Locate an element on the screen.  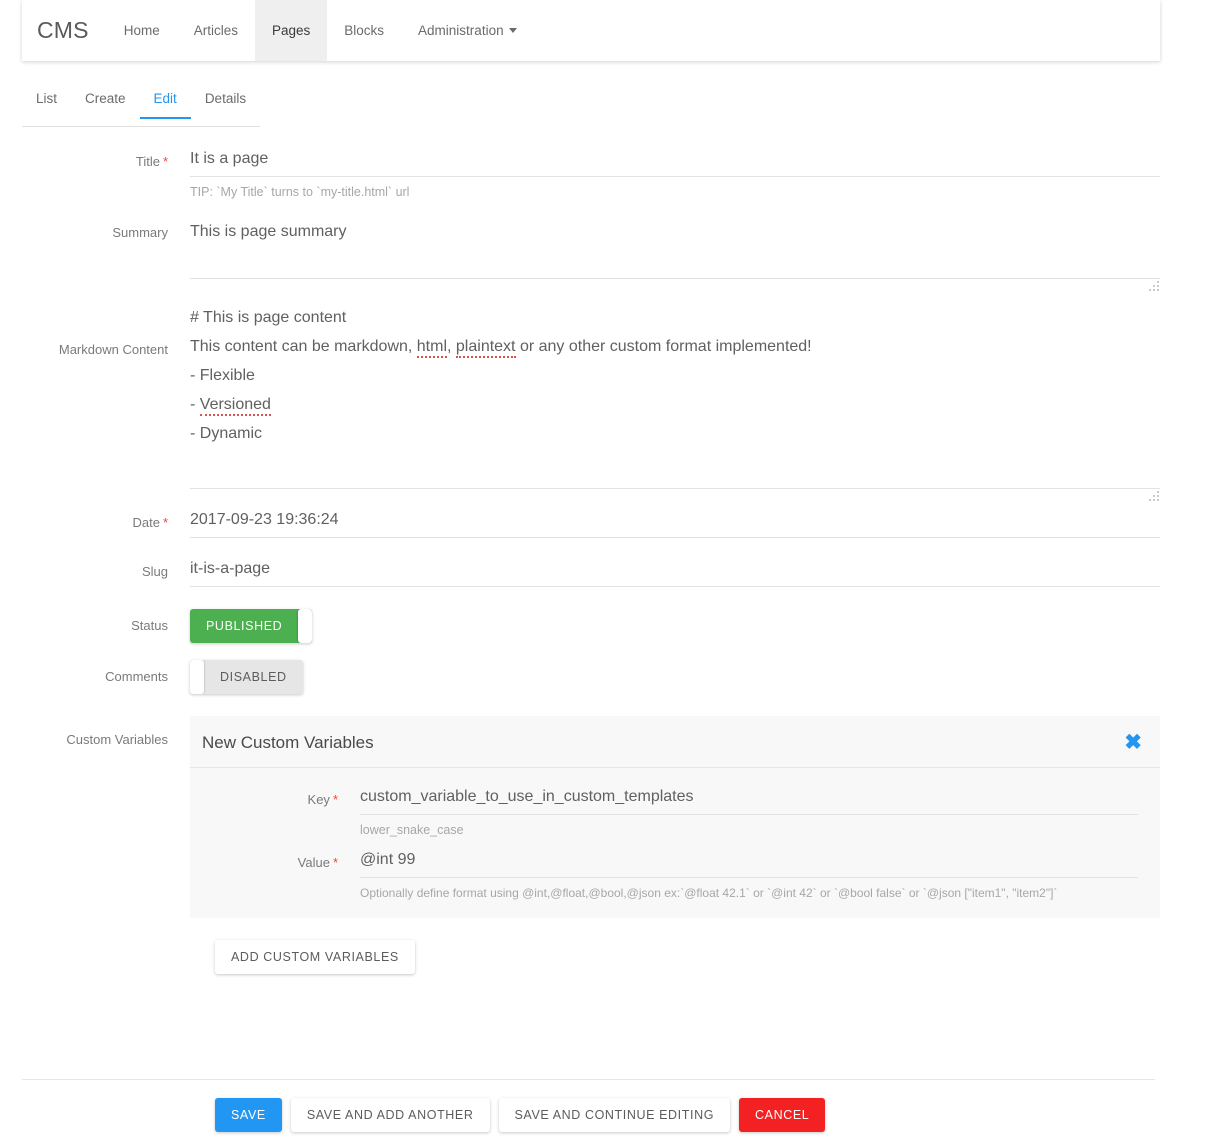
close-icon: ✖ is located at coordinates (1133, 742).